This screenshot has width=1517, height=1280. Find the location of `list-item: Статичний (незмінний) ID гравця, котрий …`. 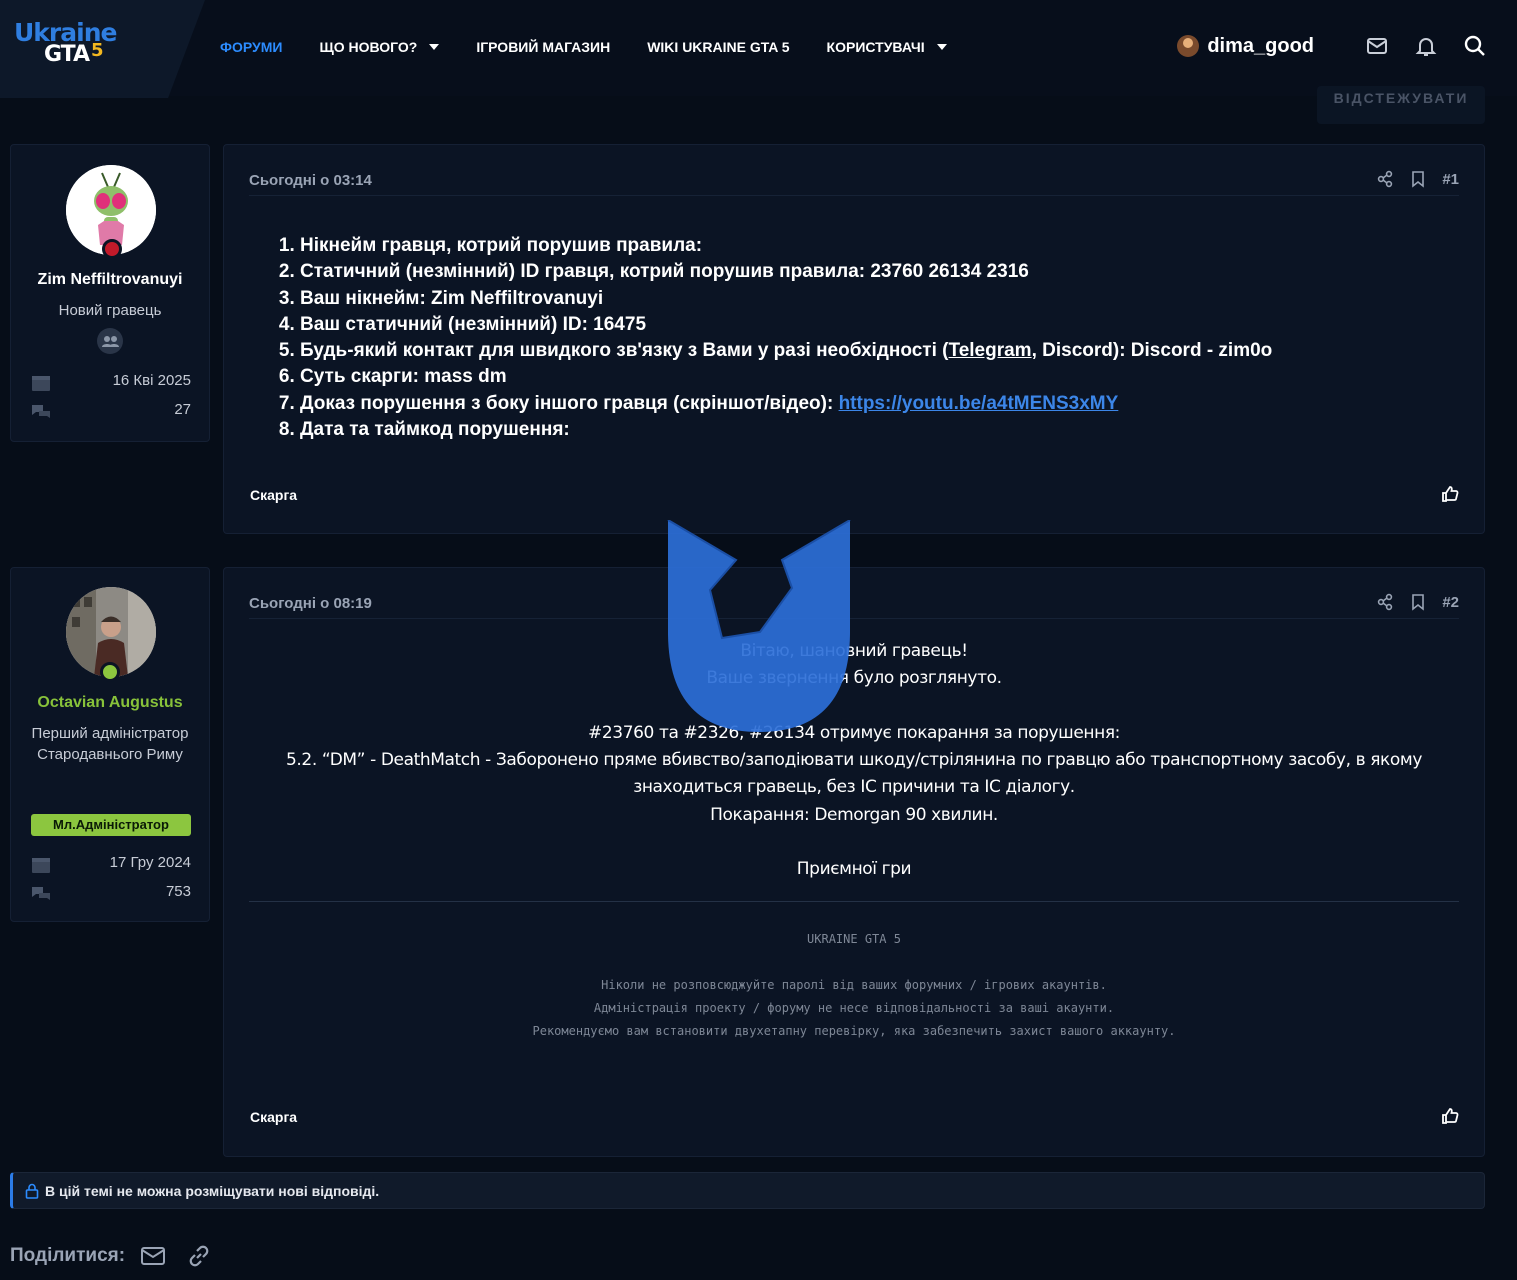

list-item: Статичний (незмінний) ID гравця, котрий … is located at coordinates (786, 272).